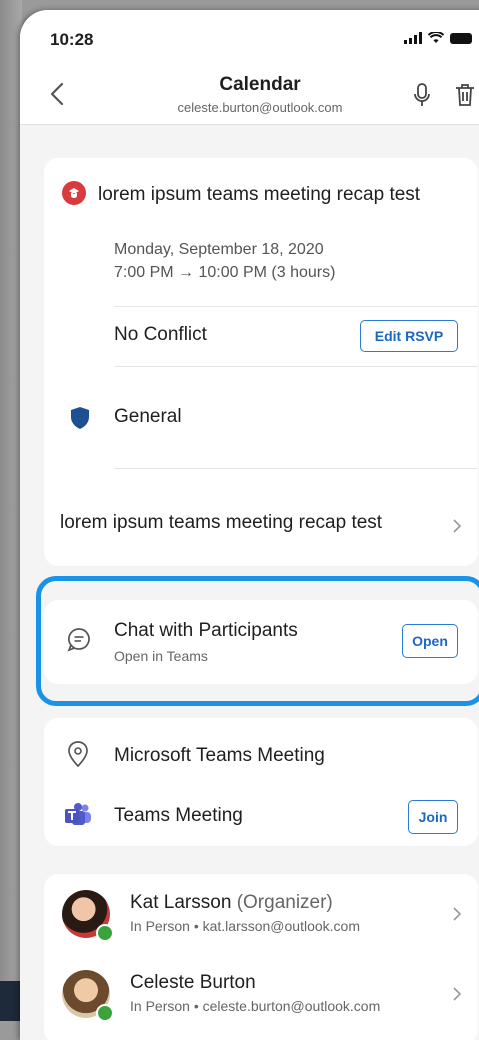 The width and height of the screenshot is (479, 1040). What do you see at coordinates (249, 38) in the screenshot?
I see `status-bar: 10:28` at bounding box center [249, 38].